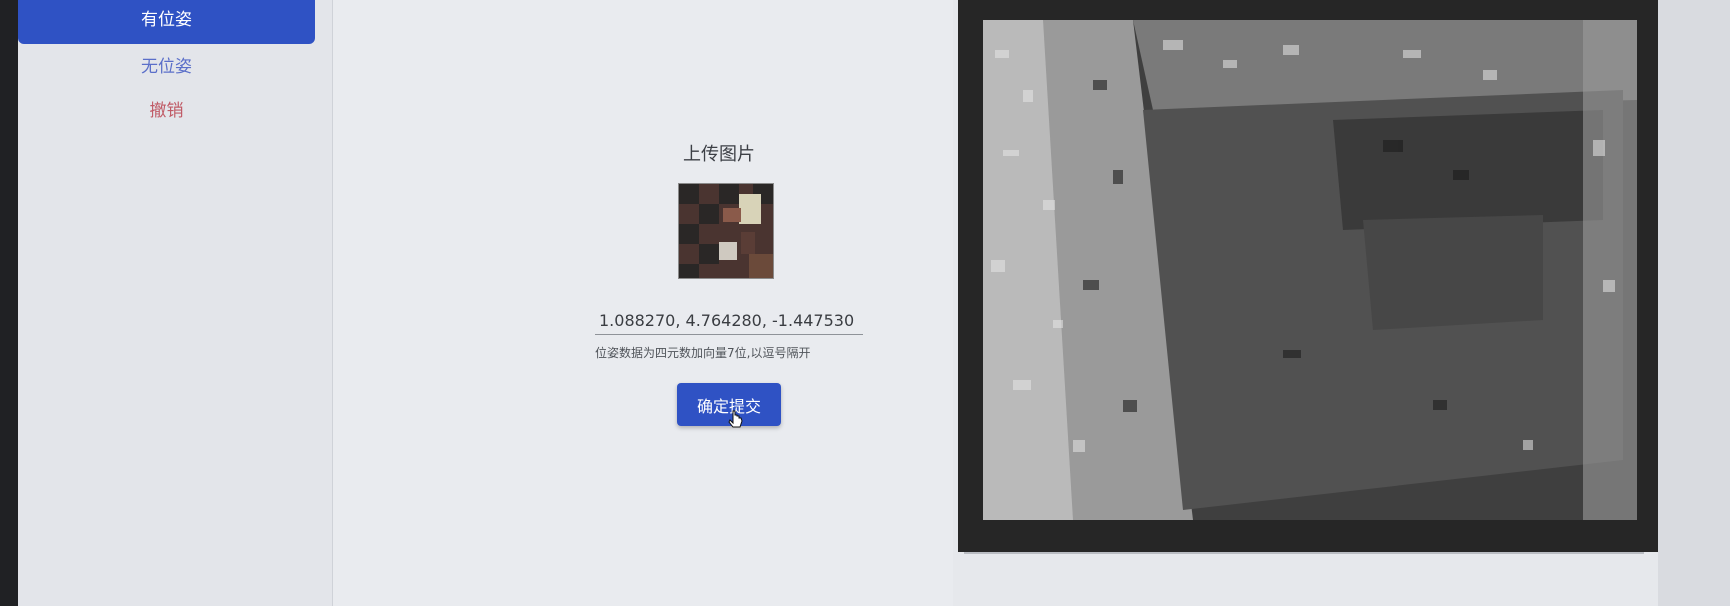  I want to click on image-thumbnail, so click(726, 231).